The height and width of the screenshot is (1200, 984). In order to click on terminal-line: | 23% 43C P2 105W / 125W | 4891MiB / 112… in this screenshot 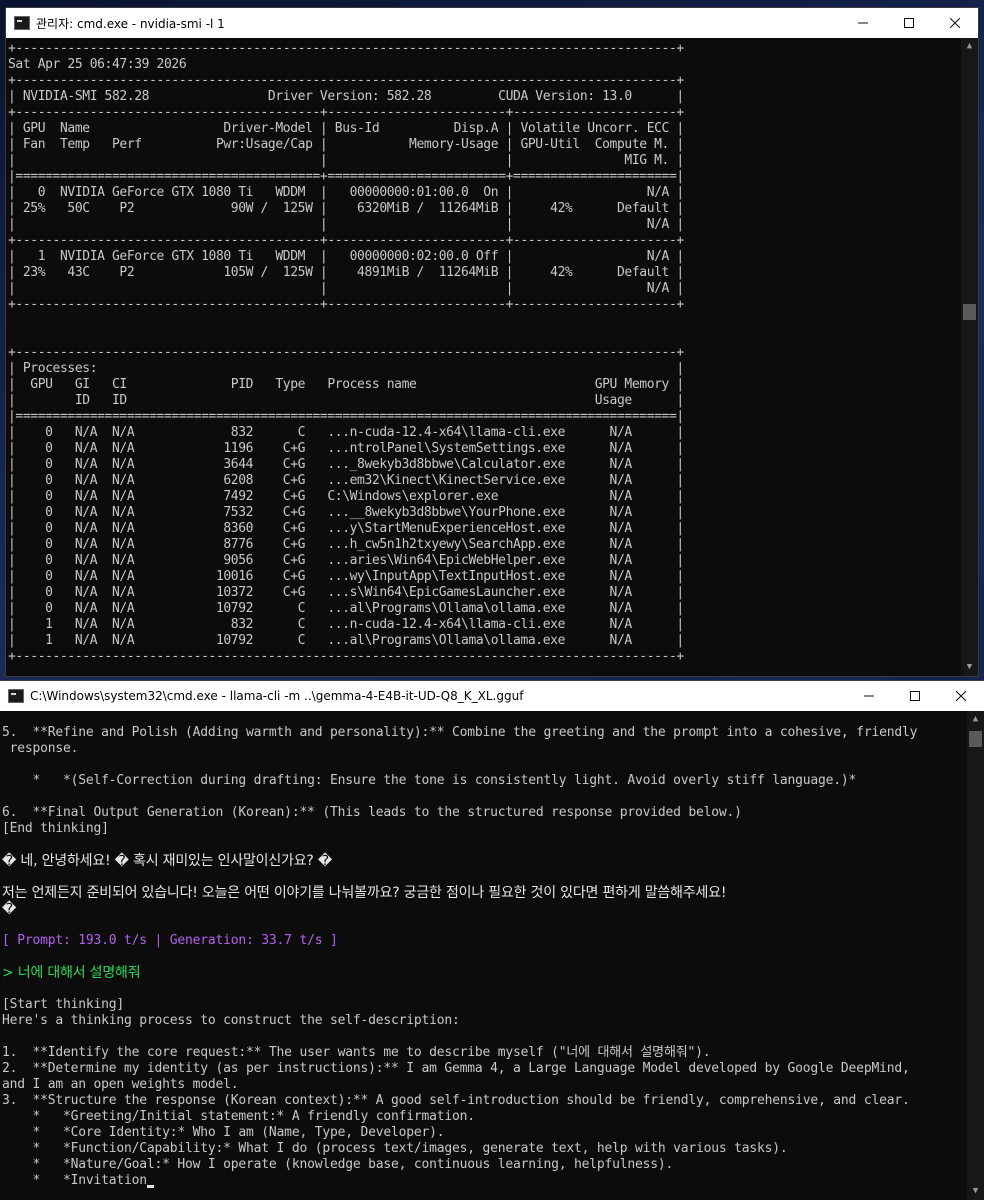, I will do `click(346, 272)`.